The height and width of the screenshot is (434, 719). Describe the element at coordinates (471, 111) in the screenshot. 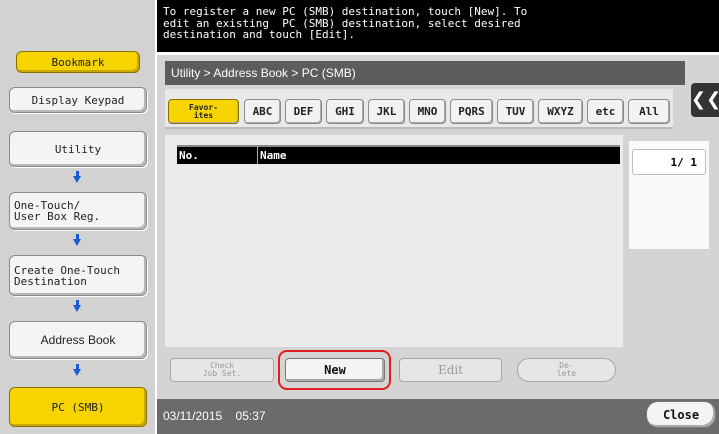

I see `tab-pqrs: PQRS` at that location.